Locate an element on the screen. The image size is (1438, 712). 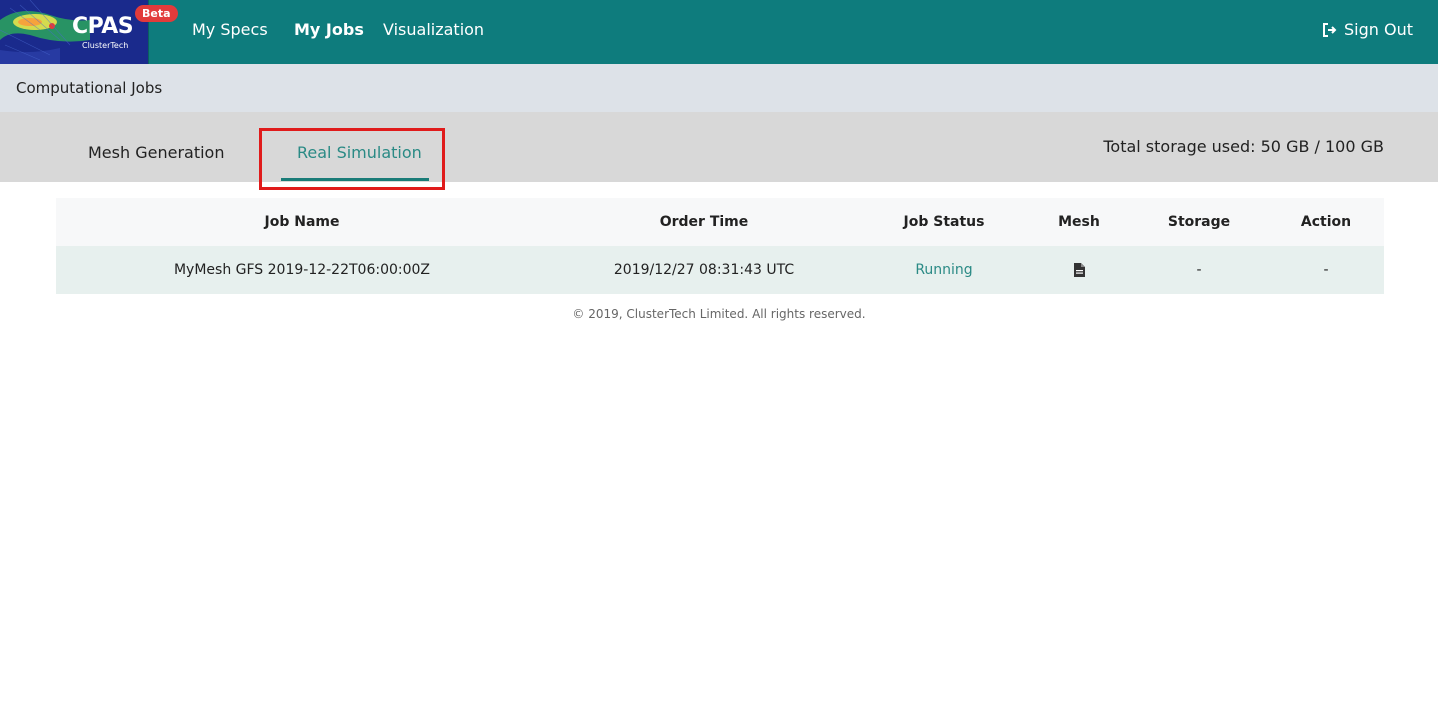
tab-mesh-generation: Mesh Generation is located at coordinates (156, 152).